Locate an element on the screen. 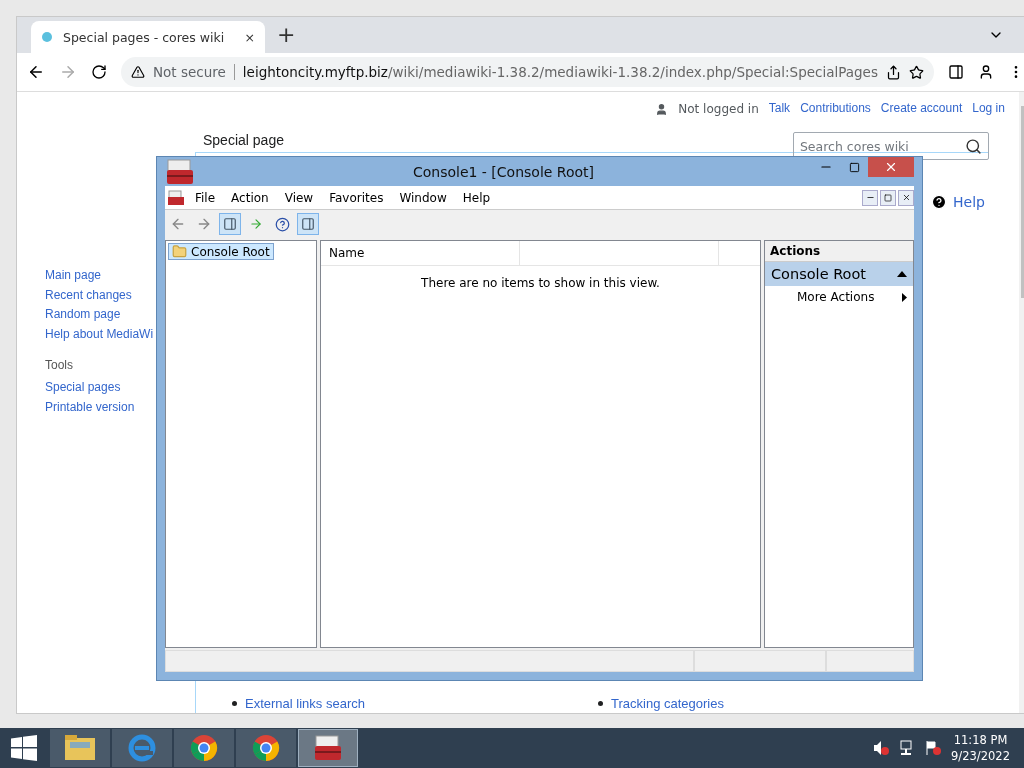 The width and height of the screenshot is (1024, 768). search-icon is located at coordinates (973, 146).